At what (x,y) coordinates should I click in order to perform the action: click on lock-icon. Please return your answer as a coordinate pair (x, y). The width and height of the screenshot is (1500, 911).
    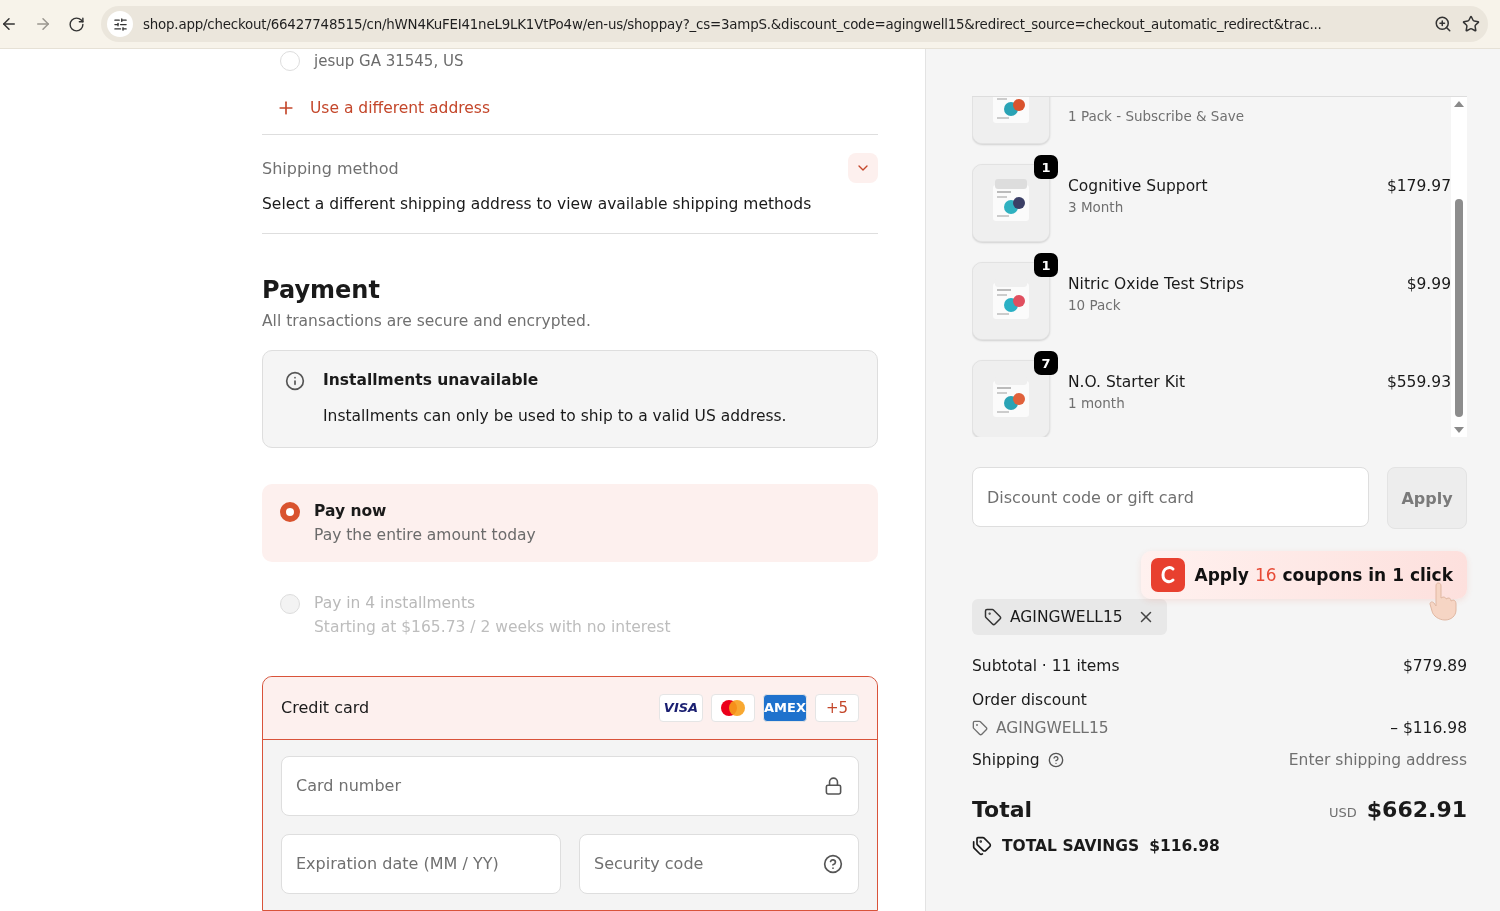
    Looking at the image, I should click on (833, 786).